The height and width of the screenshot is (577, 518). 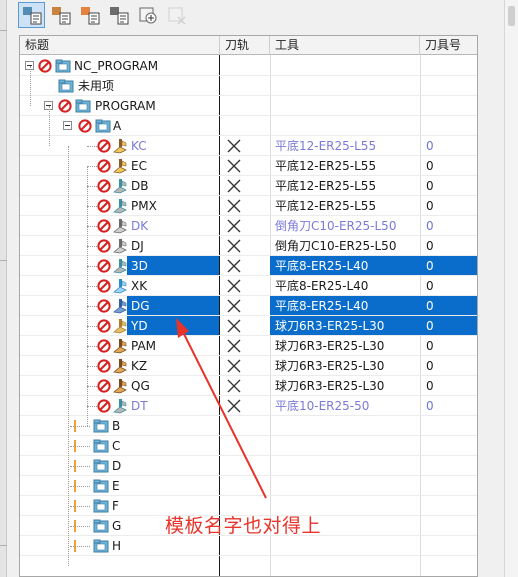 I want to click on geometry-view-button, so click(x=89, y=15).